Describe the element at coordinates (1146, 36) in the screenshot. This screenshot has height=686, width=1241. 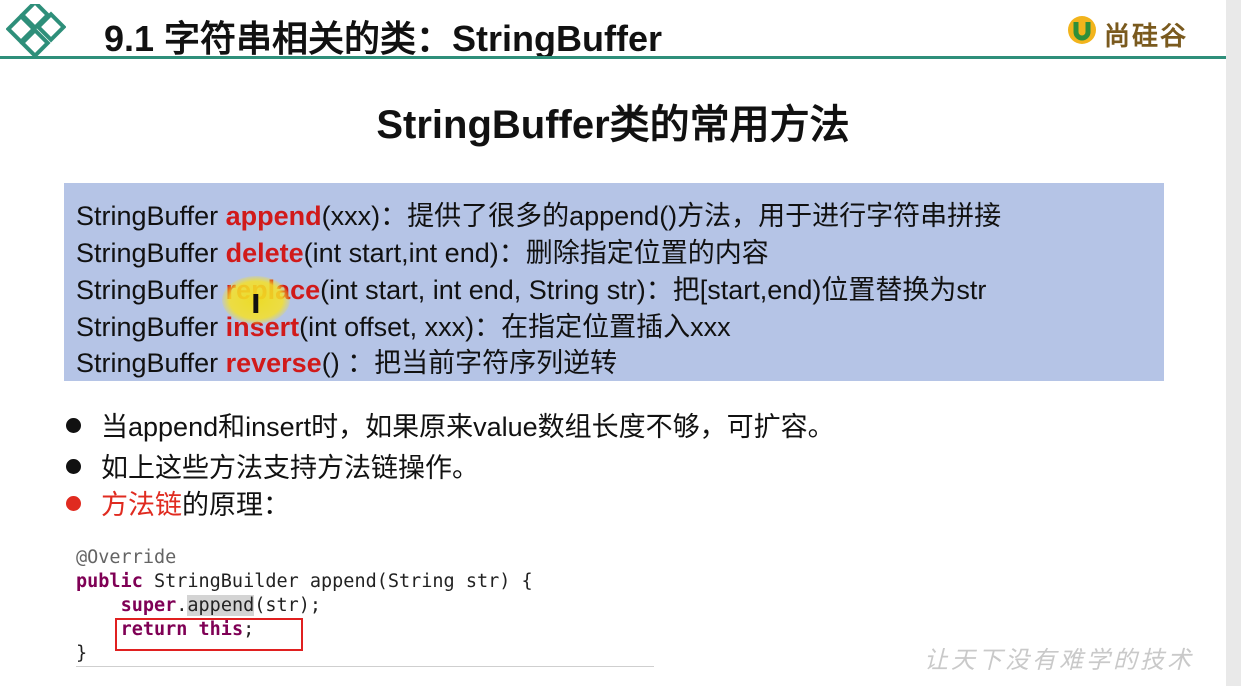
I see `brand-text: 尚硅谷` at that location.